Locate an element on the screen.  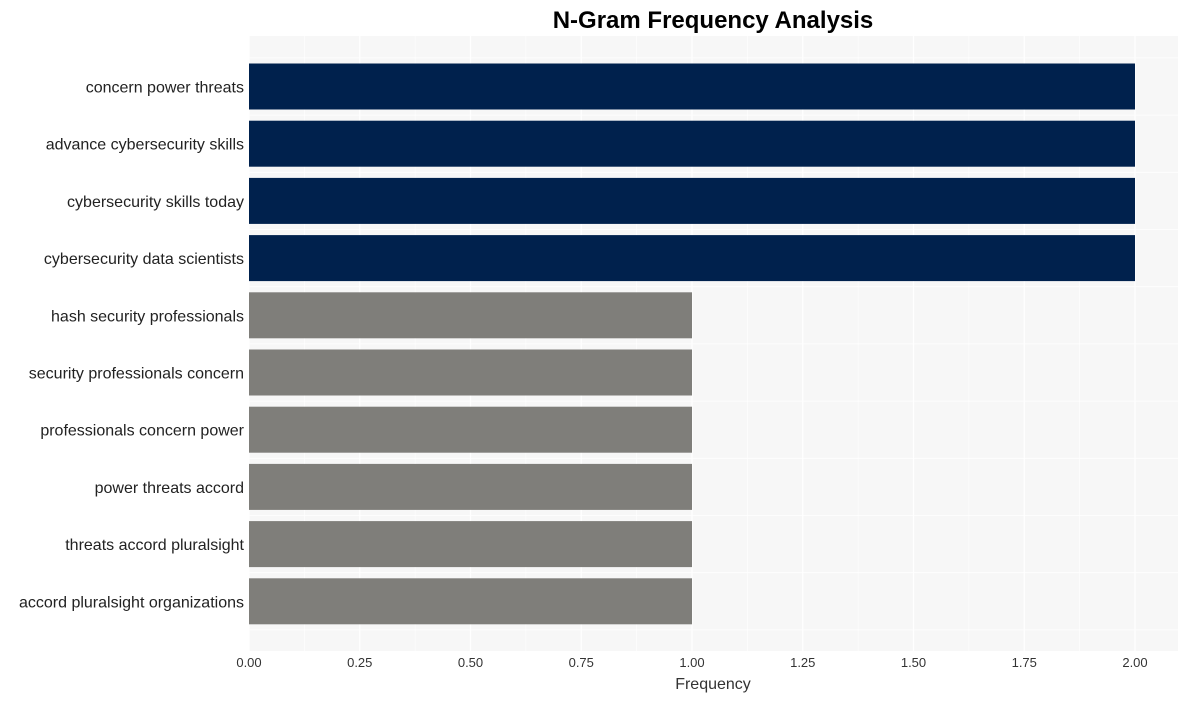
y-tick-label: hash security professionals is located at coordinates (147, 316).